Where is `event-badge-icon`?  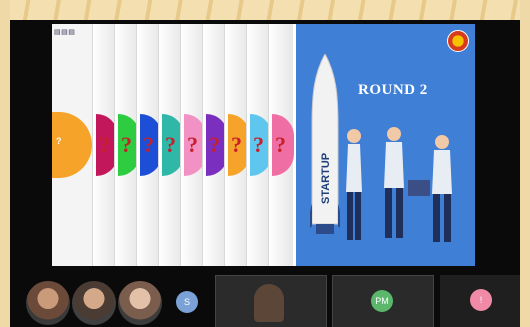 event-badge-icon is located at coordinates (458, 41).